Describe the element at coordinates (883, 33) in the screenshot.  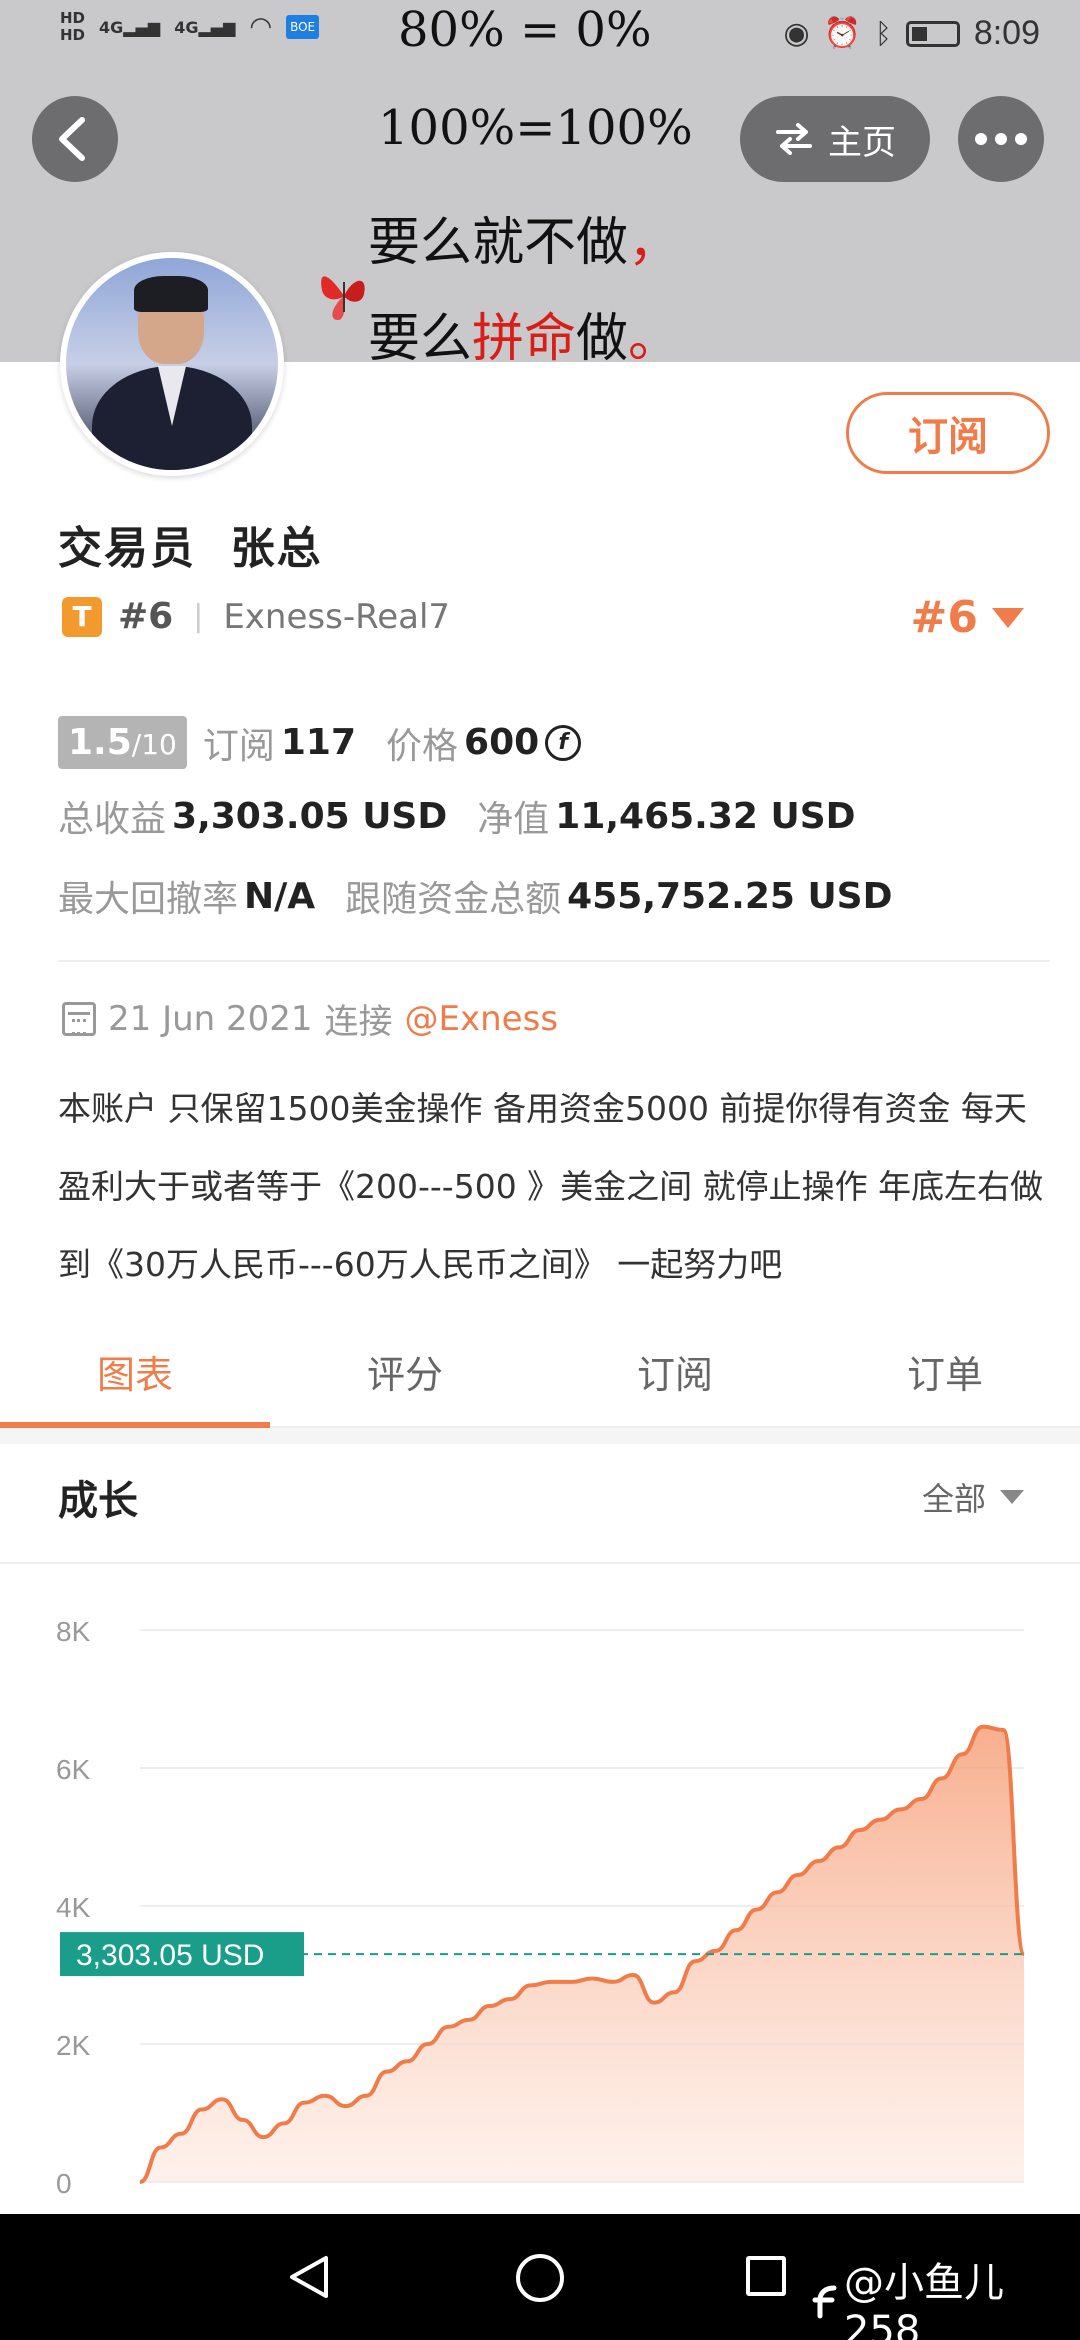
I see `bluetooth-icon: ᛒ` at that location.